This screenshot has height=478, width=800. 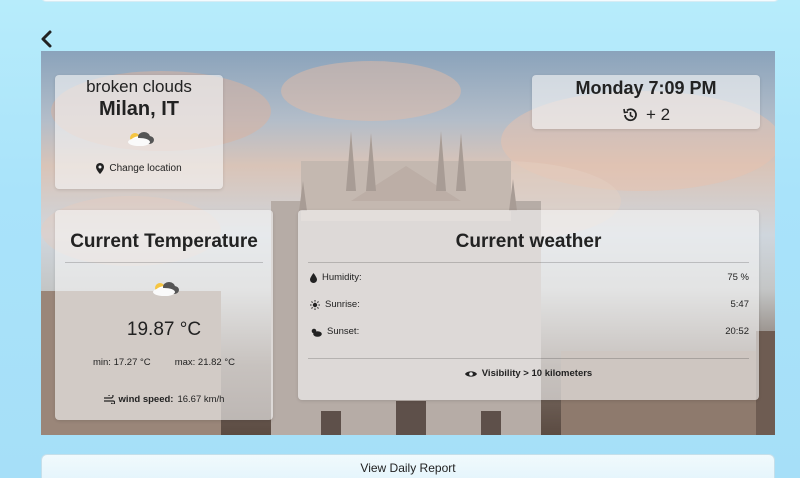 What do you see at coordinates (139, 109) in the screenshot?
I see `city-name: Milan, IT` at bounding box center [139, 109].